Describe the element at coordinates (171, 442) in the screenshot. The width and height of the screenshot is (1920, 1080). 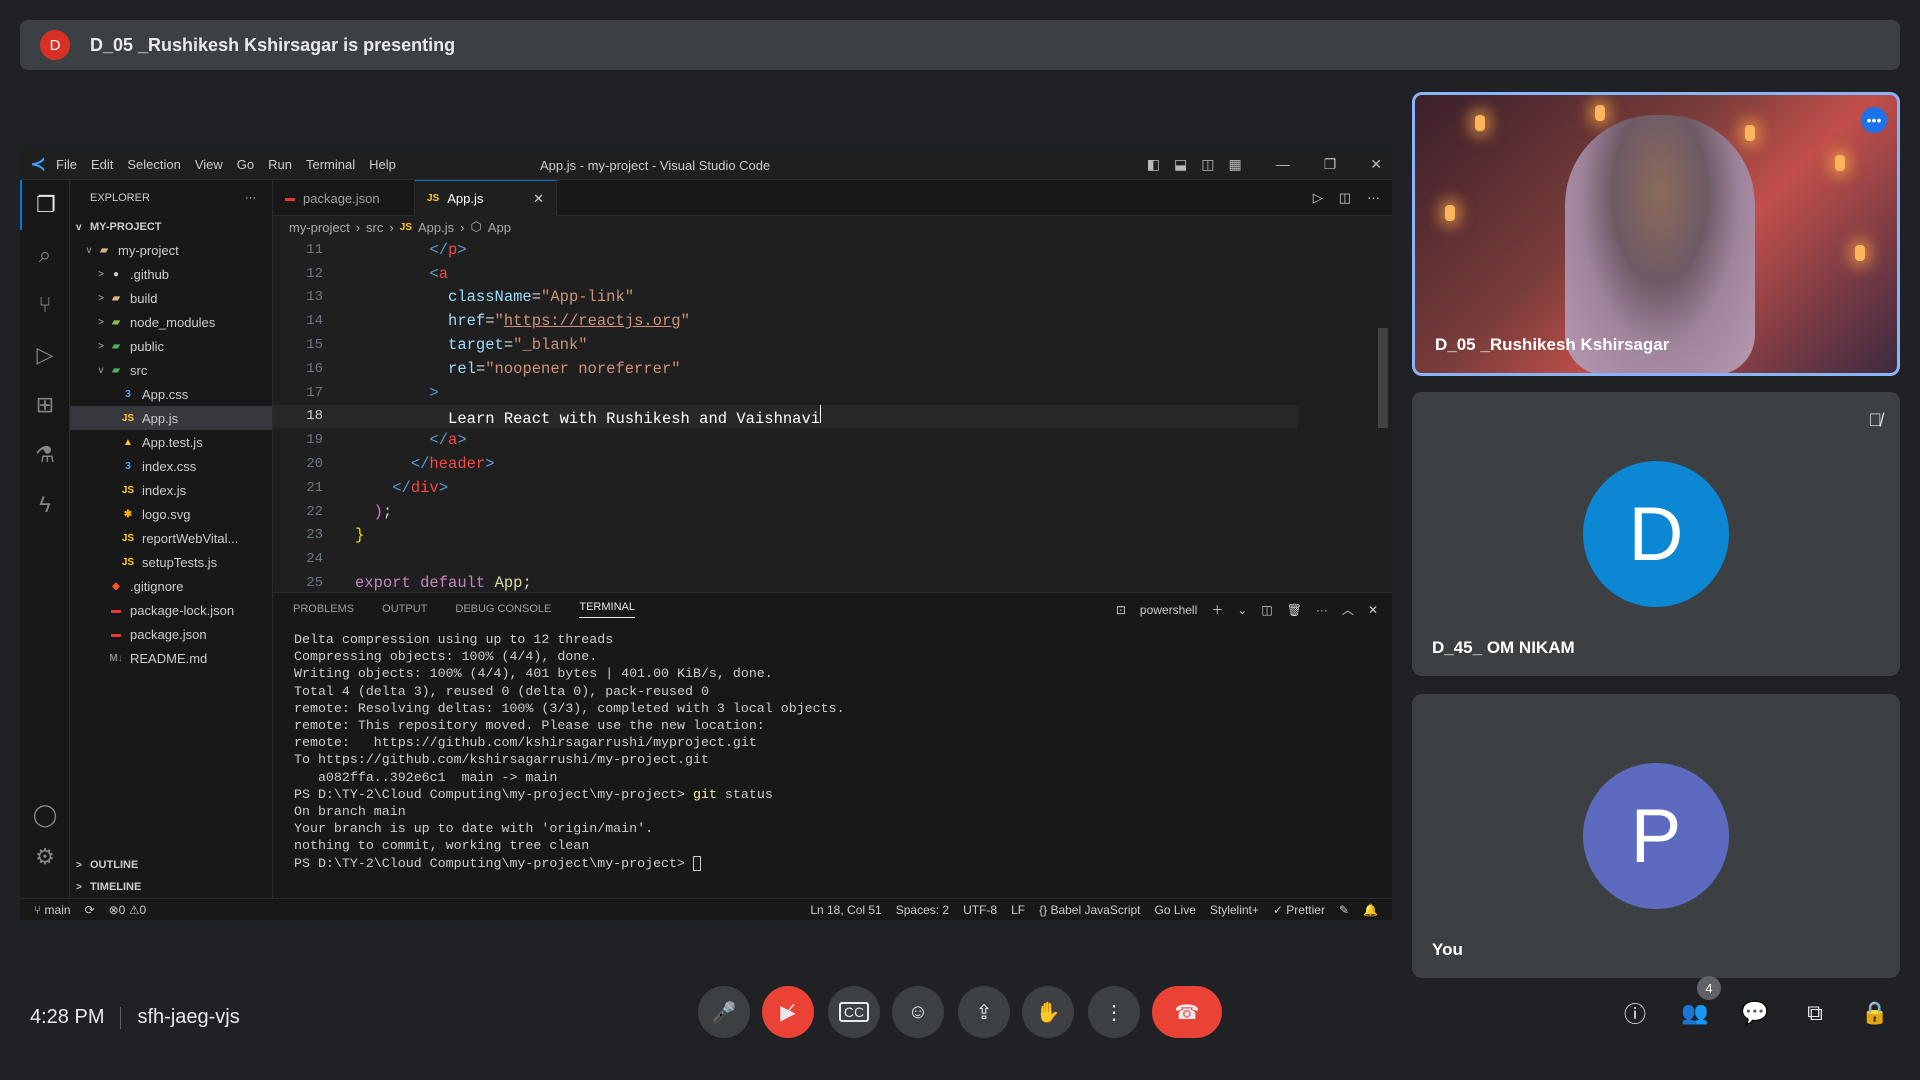
I see `tree-item: ▲ App.test.js` at that location.